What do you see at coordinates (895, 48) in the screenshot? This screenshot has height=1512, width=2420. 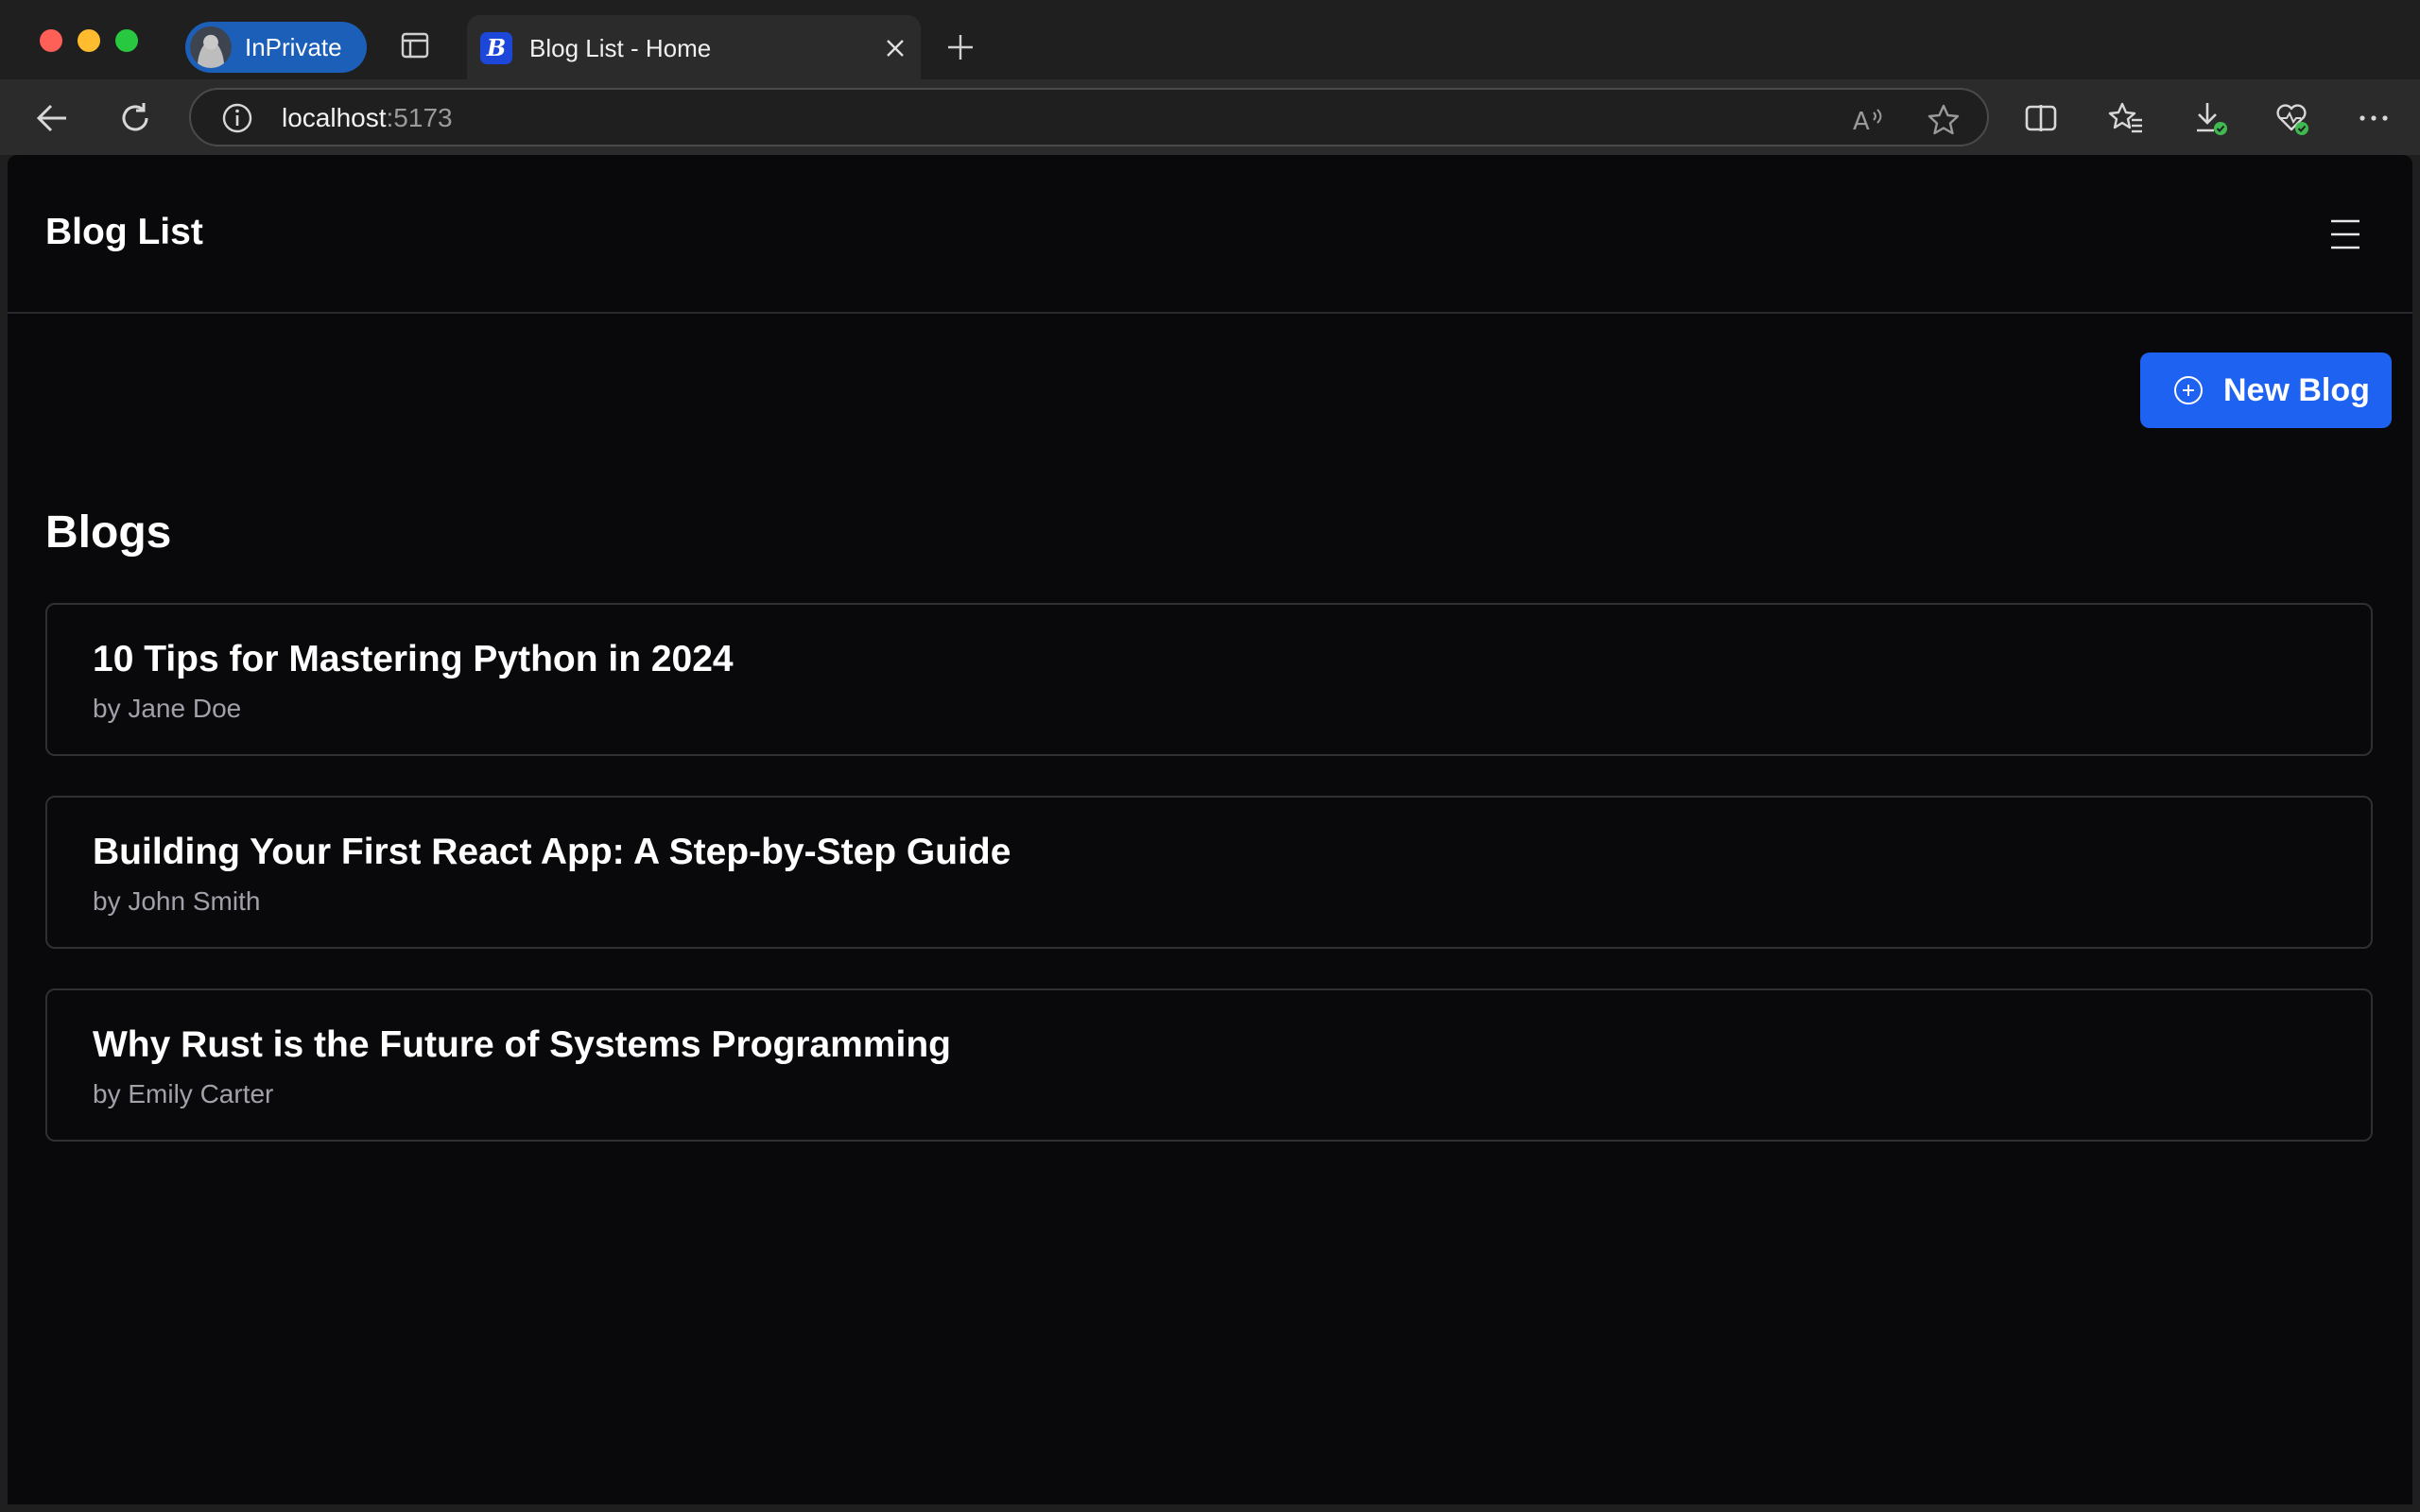 I see `close-tab-icon` at bounding box center [895, 48].